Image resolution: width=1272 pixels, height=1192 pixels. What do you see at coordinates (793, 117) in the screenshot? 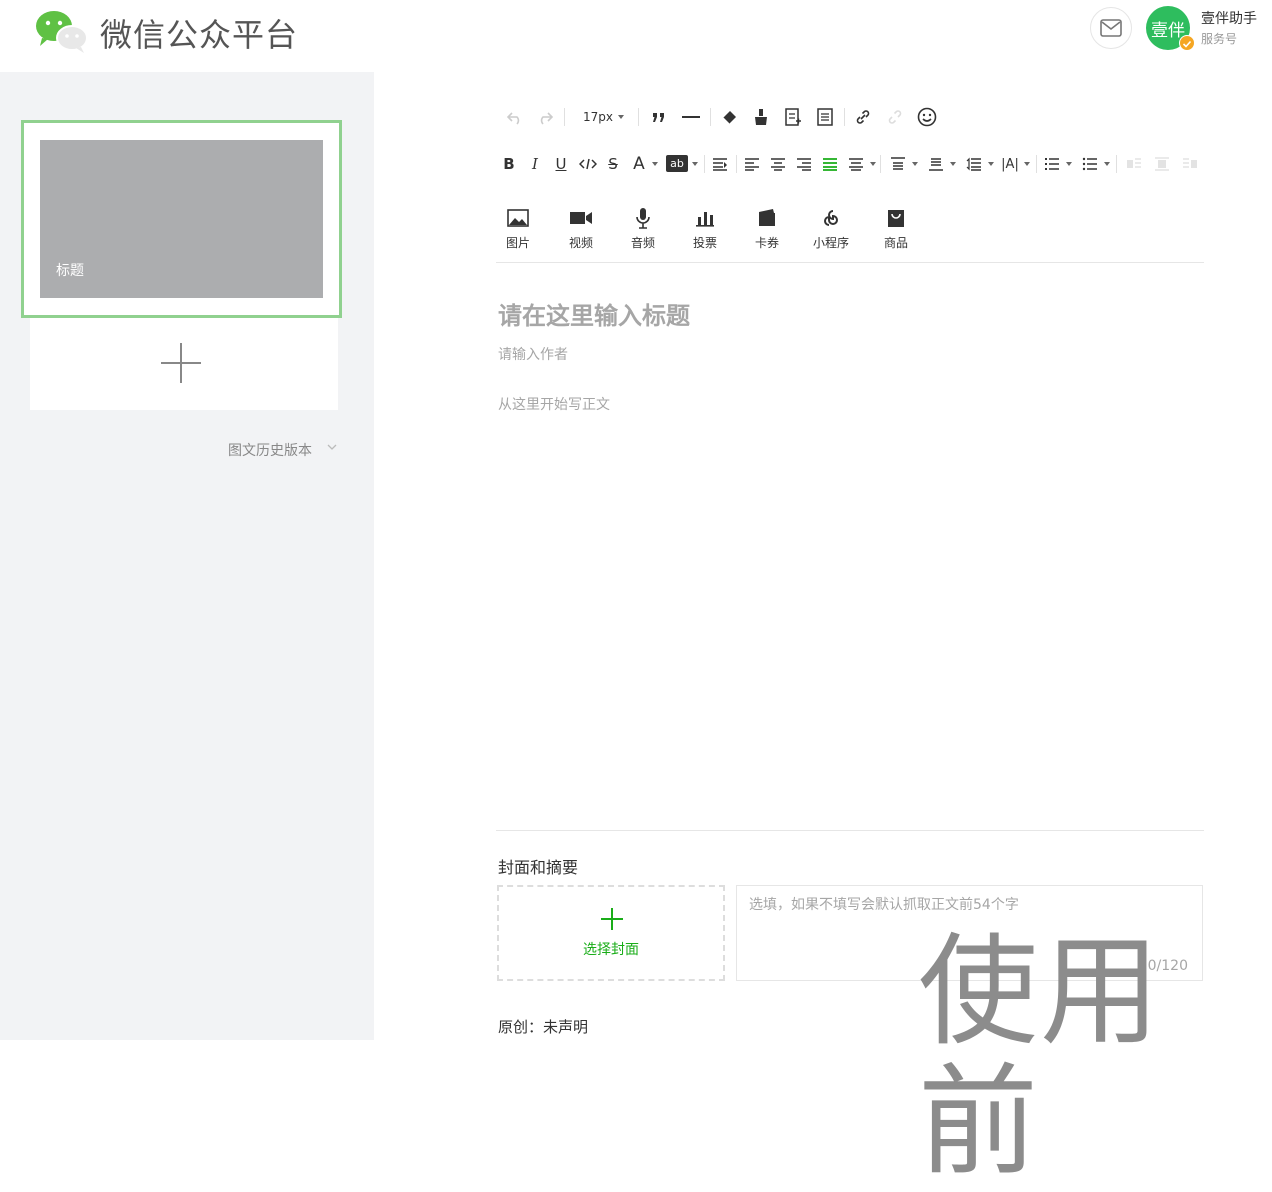
I see `insert-template-icon` at bounding box center [793, 117].